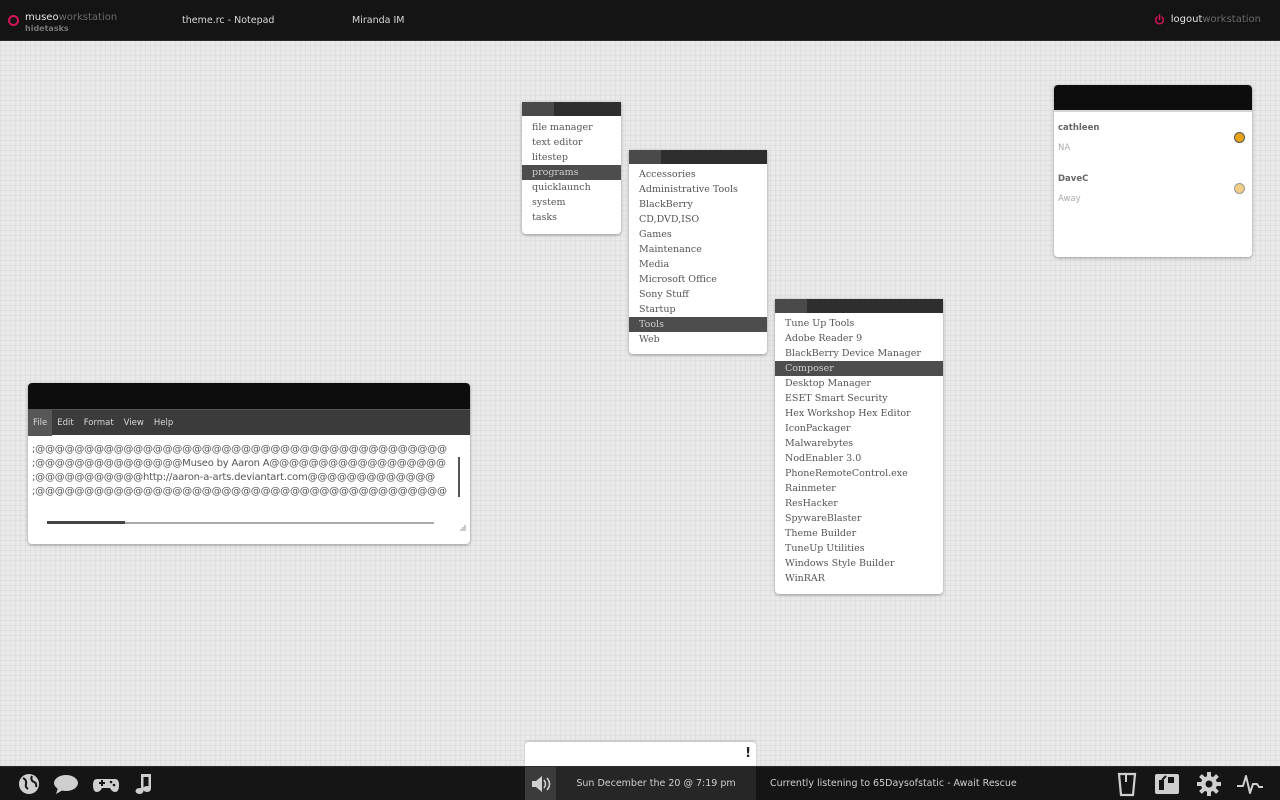  Describe the element at coordinates (698, 339) in the screenshot. I see `menu-item: Web` at that location.